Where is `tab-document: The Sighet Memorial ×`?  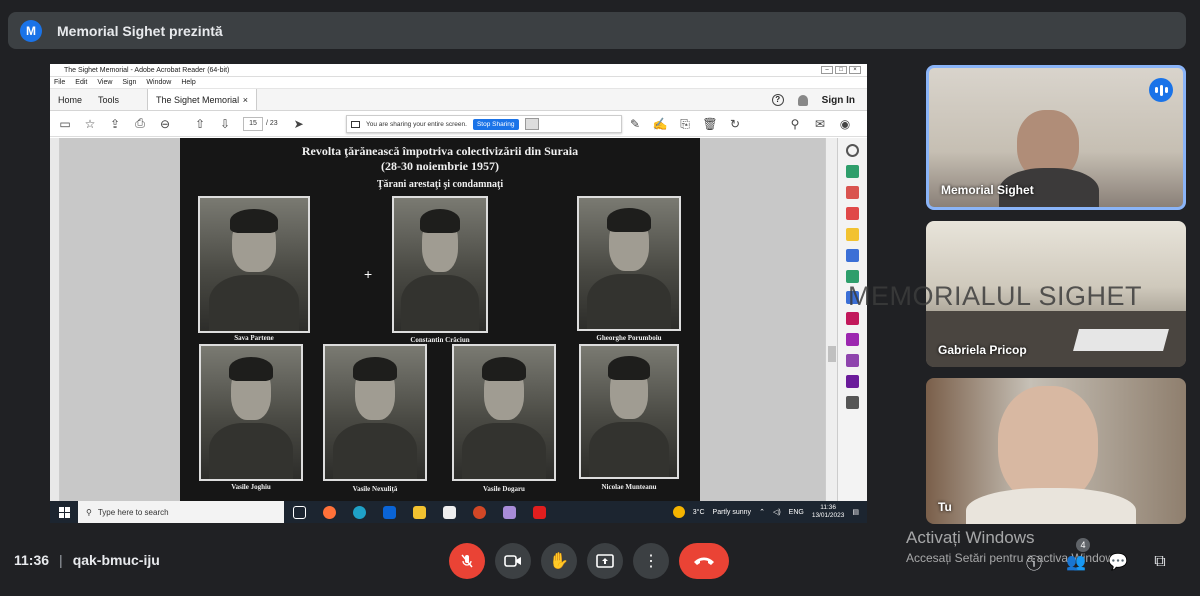
tab-document: The Sighet Memorial × is located at coordinates (202, 99).